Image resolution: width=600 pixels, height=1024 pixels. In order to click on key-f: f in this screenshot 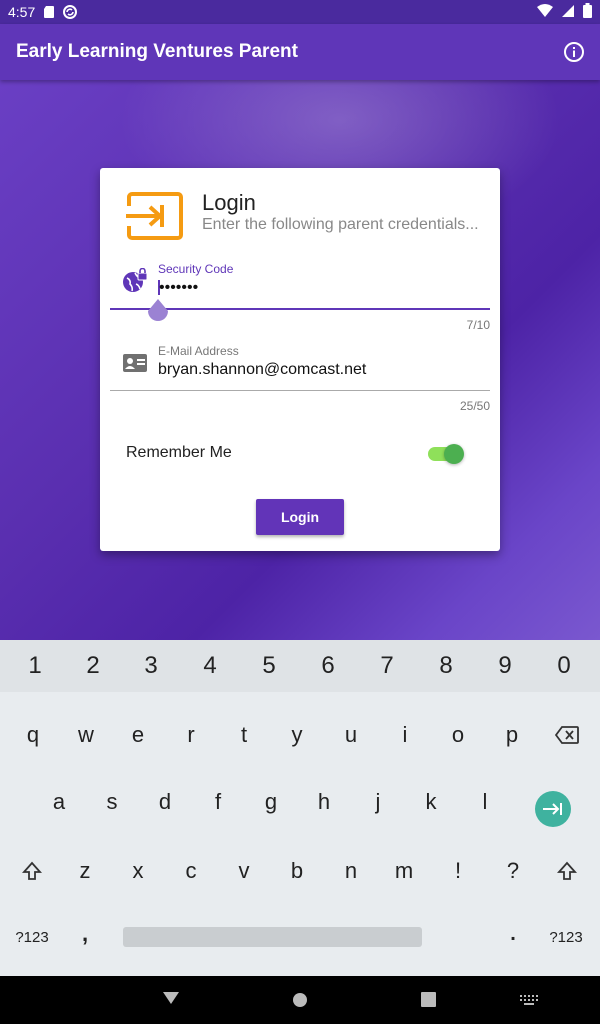, I will do `click(218, 802)`.